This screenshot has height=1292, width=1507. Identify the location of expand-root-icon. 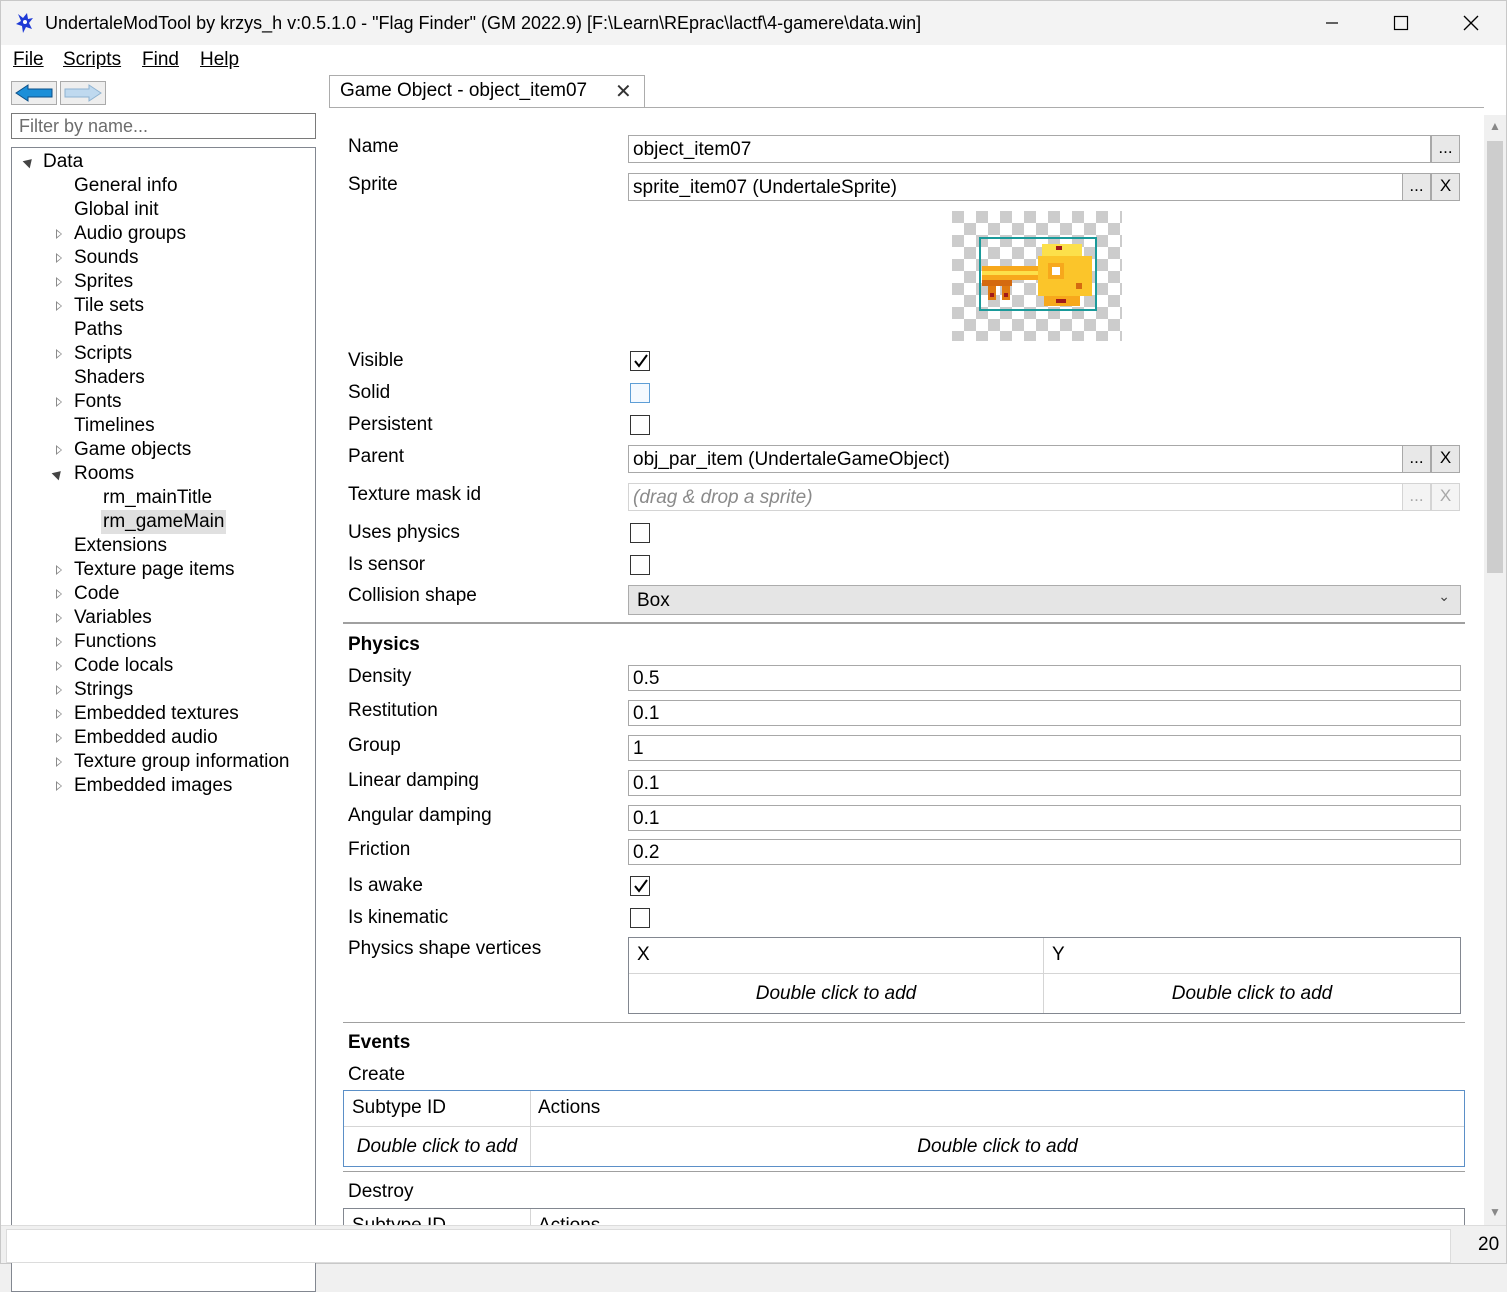
(29, 162).